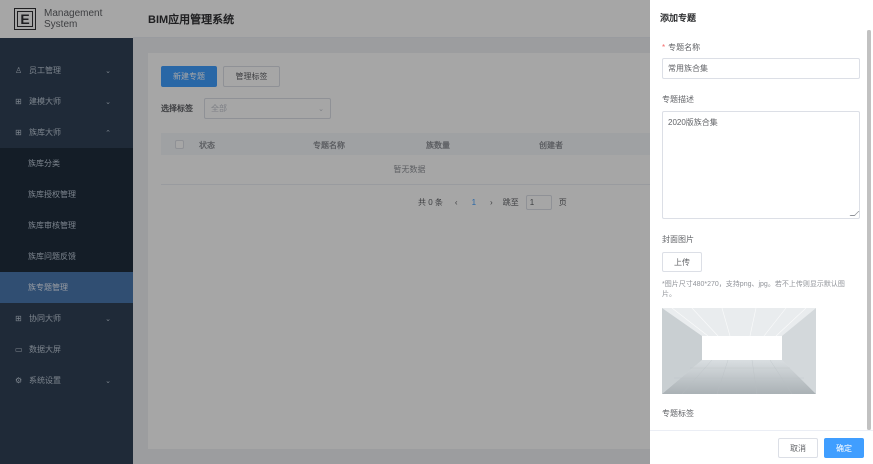 This screenshot has width=873, height=464. What do you see at coordinates (664, 47) in the screenshot?
I see `required-mark: *` at bounding box center [664, 47].